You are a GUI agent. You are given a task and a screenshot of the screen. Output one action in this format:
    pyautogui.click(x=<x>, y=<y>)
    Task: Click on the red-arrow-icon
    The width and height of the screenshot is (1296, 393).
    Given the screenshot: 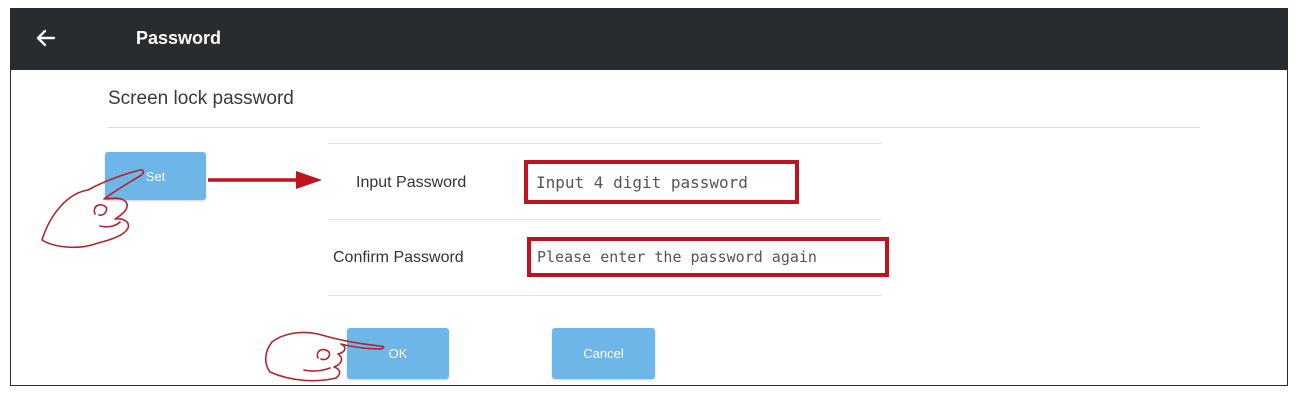 What is the action you would take?
    pyautogui.click(x=265, y=180)
    